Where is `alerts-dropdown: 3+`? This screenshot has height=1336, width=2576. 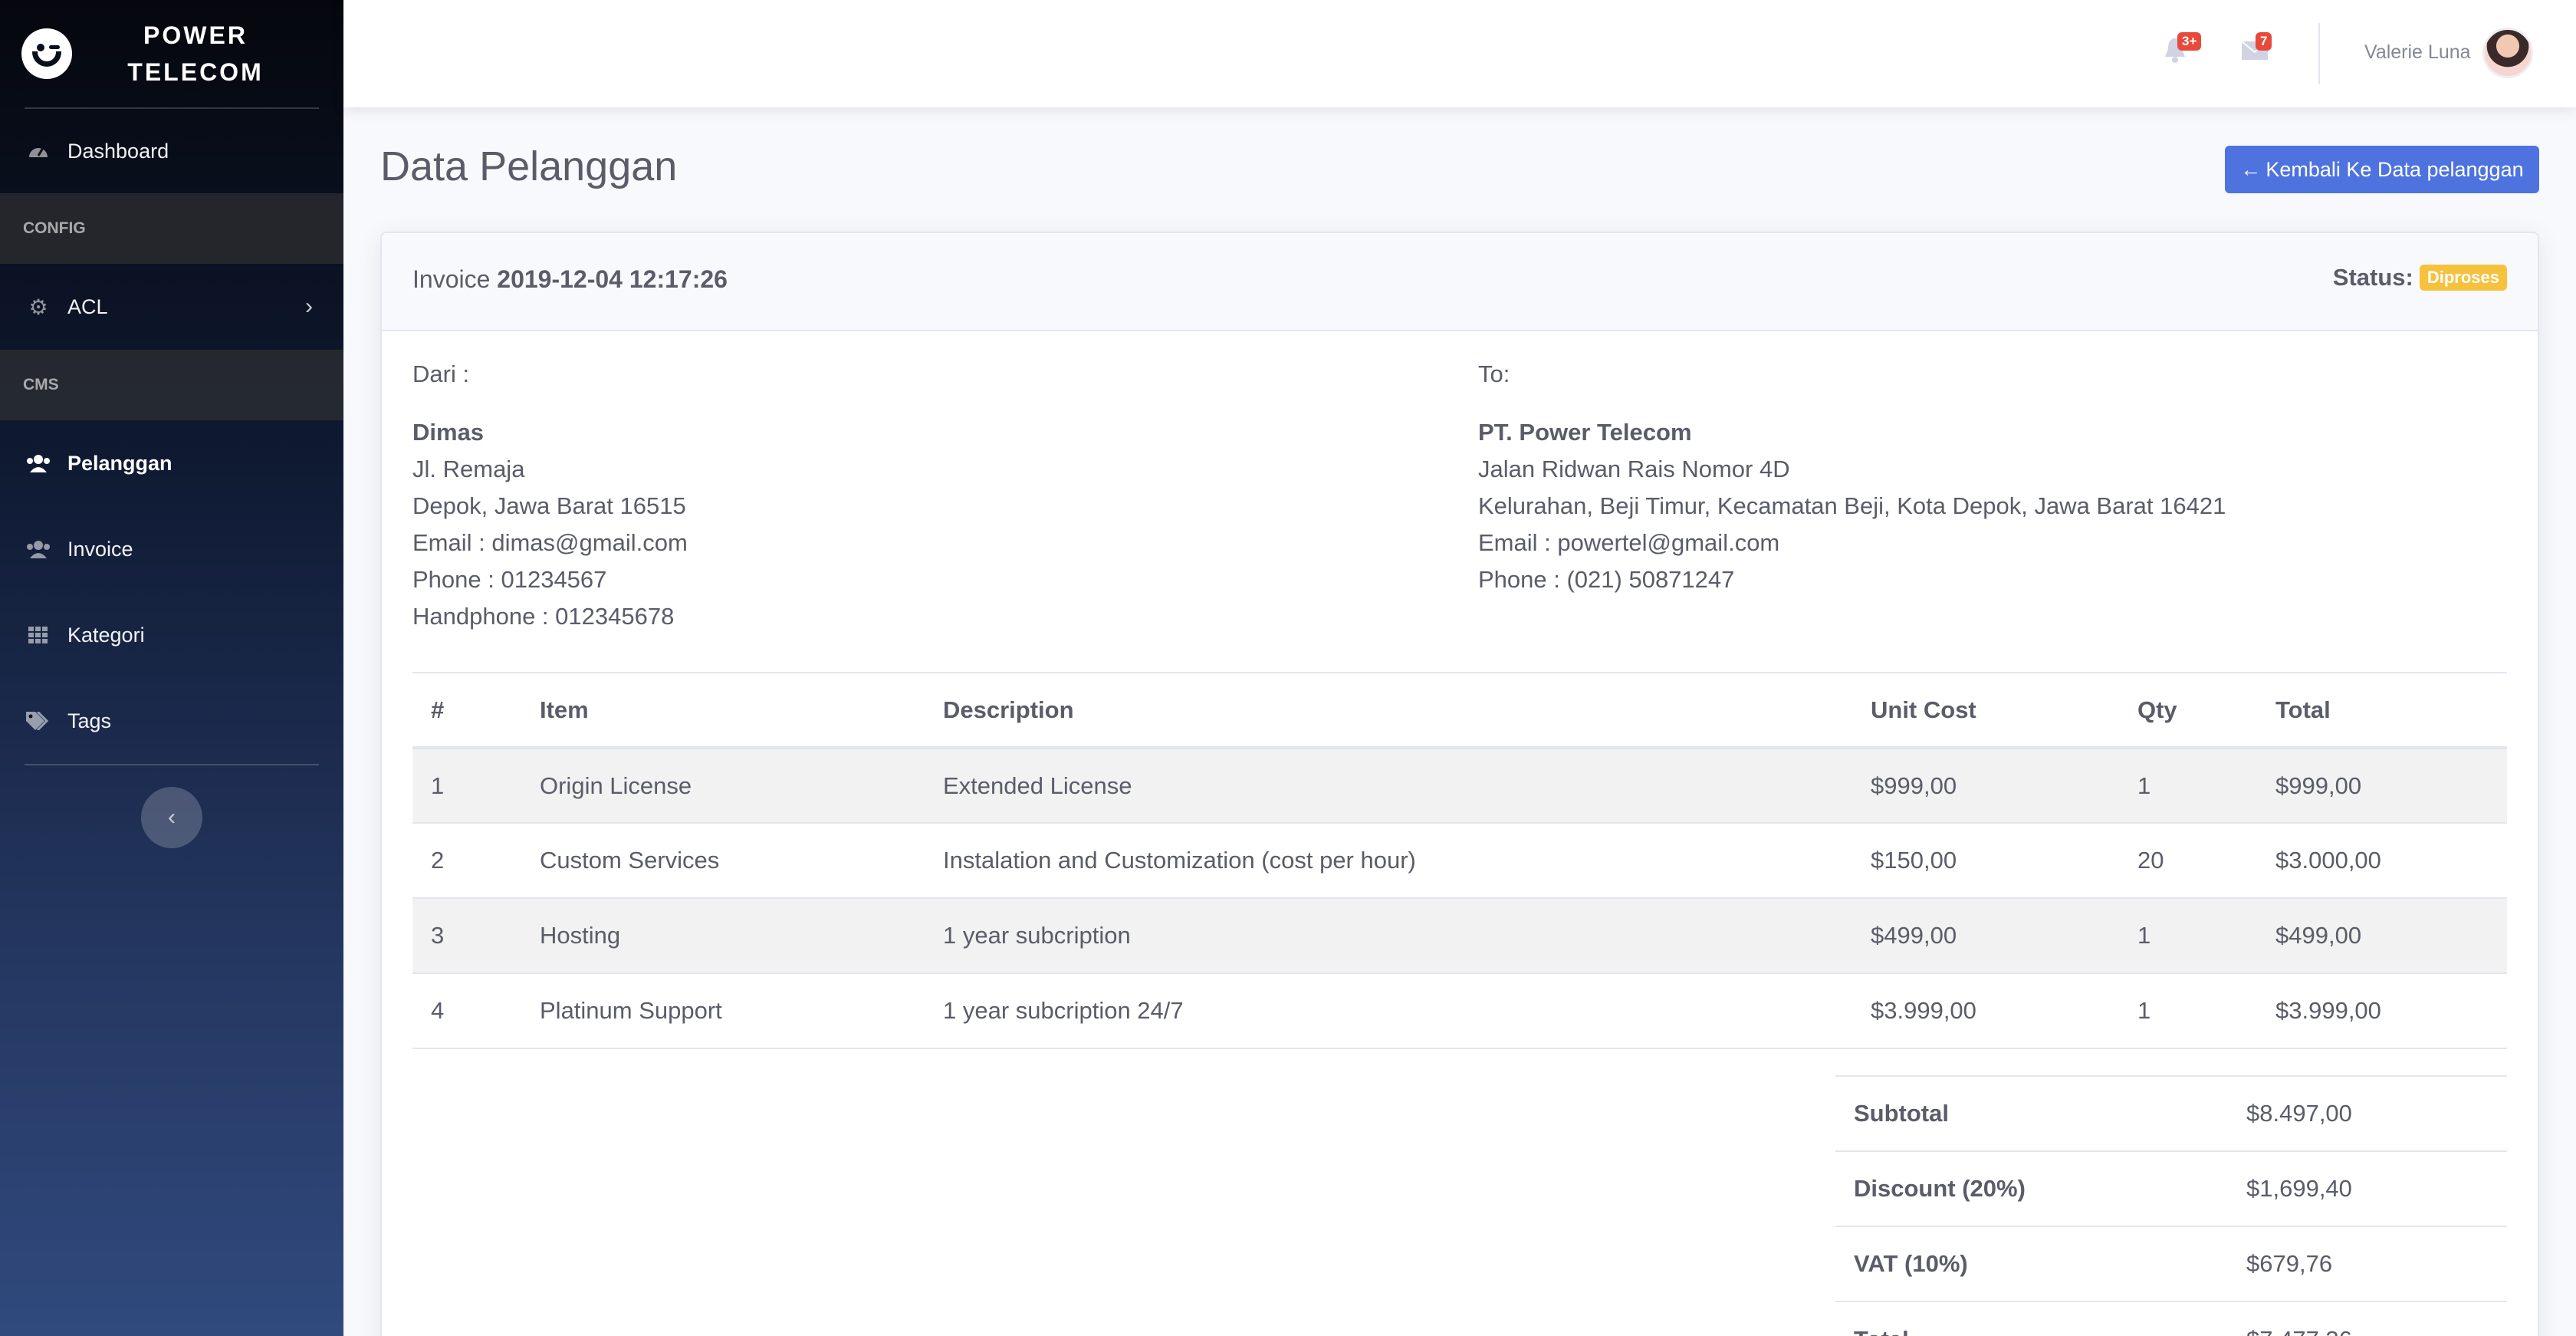 alerts-dropdown: 3+ is located at coordinates (2183, 49).